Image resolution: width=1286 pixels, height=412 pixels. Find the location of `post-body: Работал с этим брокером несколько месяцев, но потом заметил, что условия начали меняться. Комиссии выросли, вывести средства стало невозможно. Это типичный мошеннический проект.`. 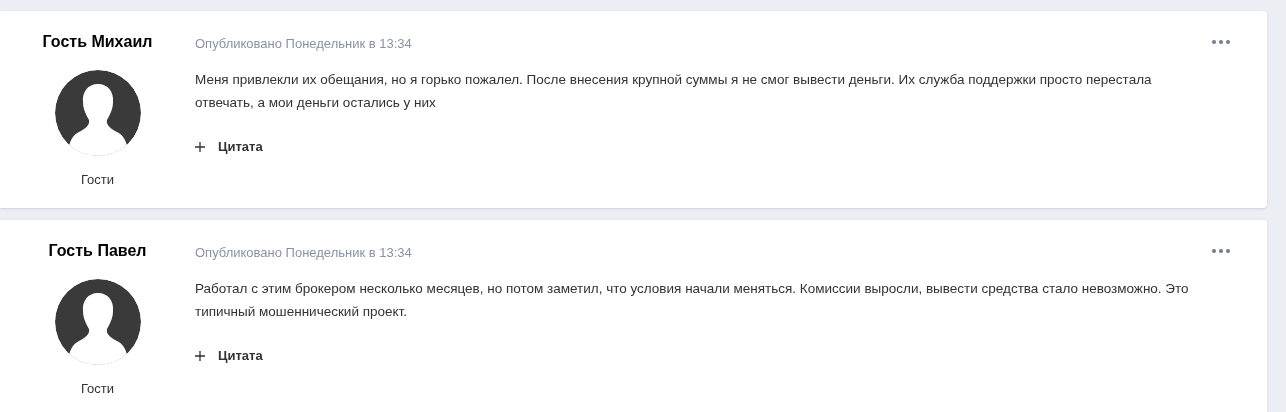

post-body: Работал с этим брокером несколько месяцев, но потом заметил, что условия начали меняться. Комиссии выросли, вывести средства стало невозможно. Это типичный мошеннический проект. is located at coordinates (692, 300).